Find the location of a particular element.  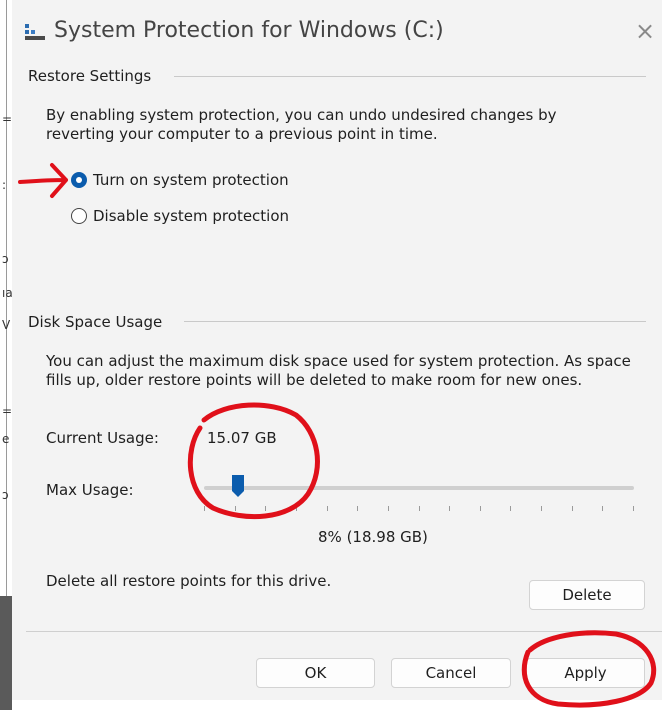

close-icon: × is located at coordinates (645, 31).